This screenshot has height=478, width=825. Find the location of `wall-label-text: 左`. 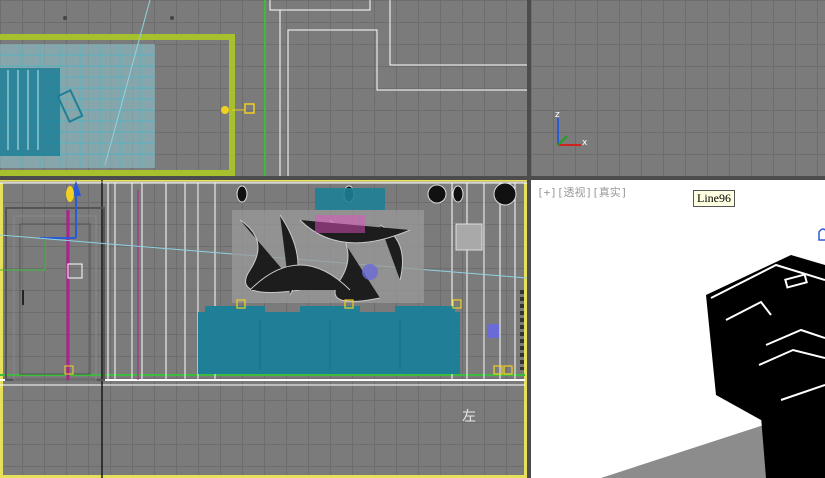

wall-label-text: 左 is located at coordinates (469, 417).